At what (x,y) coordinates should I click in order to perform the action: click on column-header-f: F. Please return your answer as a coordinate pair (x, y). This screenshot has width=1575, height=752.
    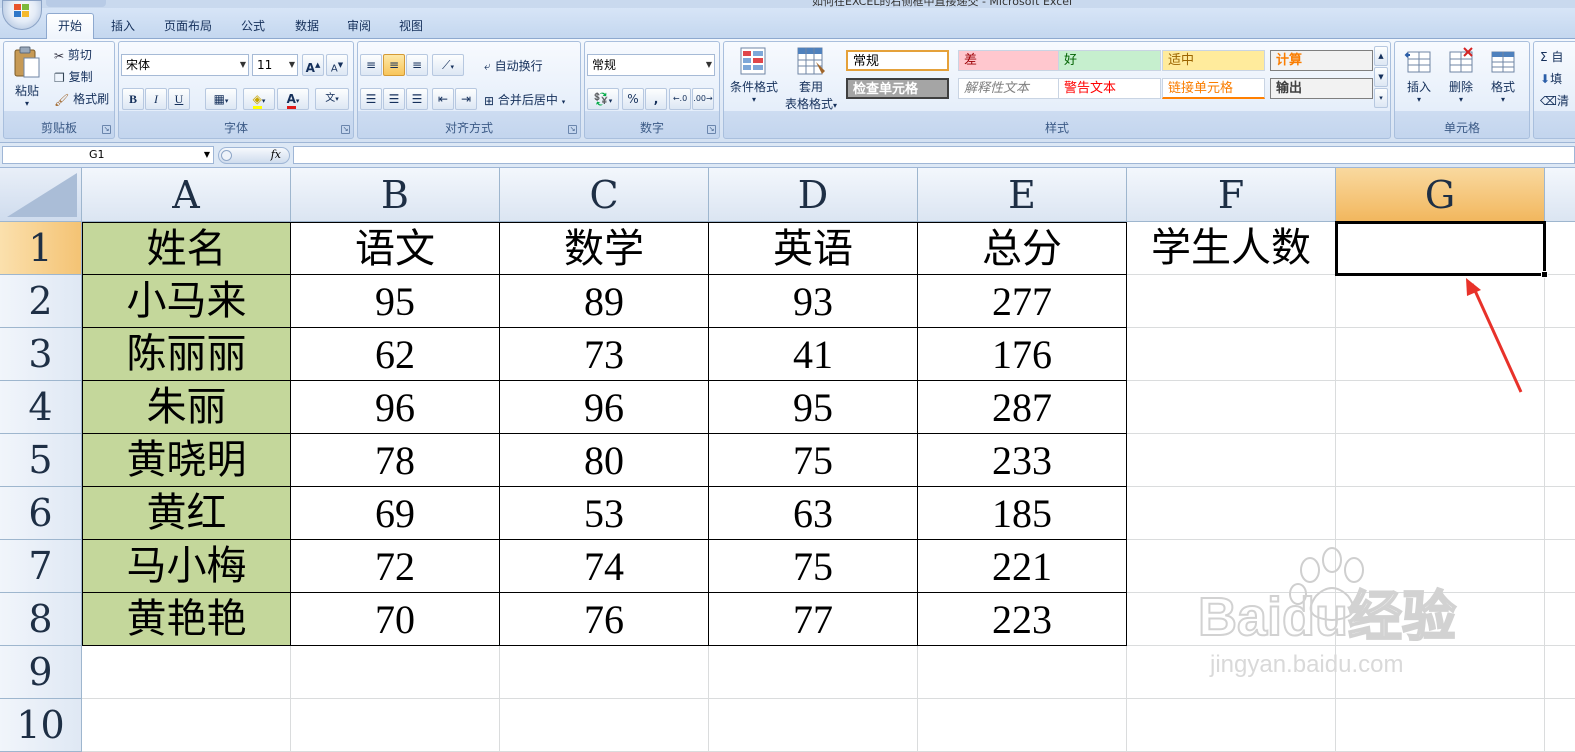
    Looking at the image, I should click on (1231, 195).